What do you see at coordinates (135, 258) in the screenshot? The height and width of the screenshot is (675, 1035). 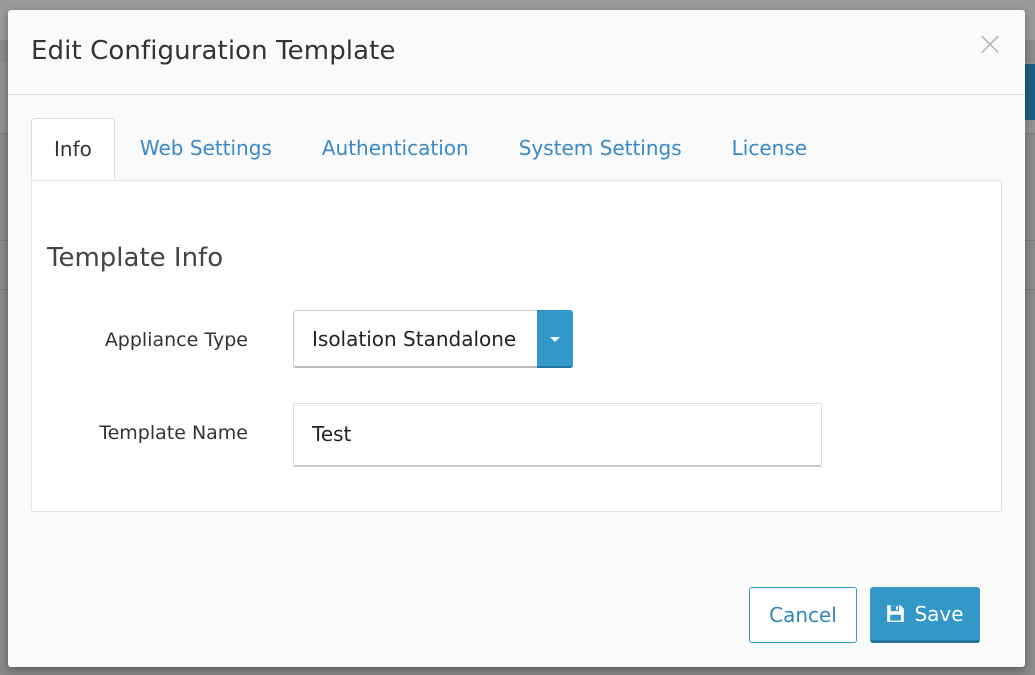 I see `section-title: Template Info` at bounding box center [135, 258].